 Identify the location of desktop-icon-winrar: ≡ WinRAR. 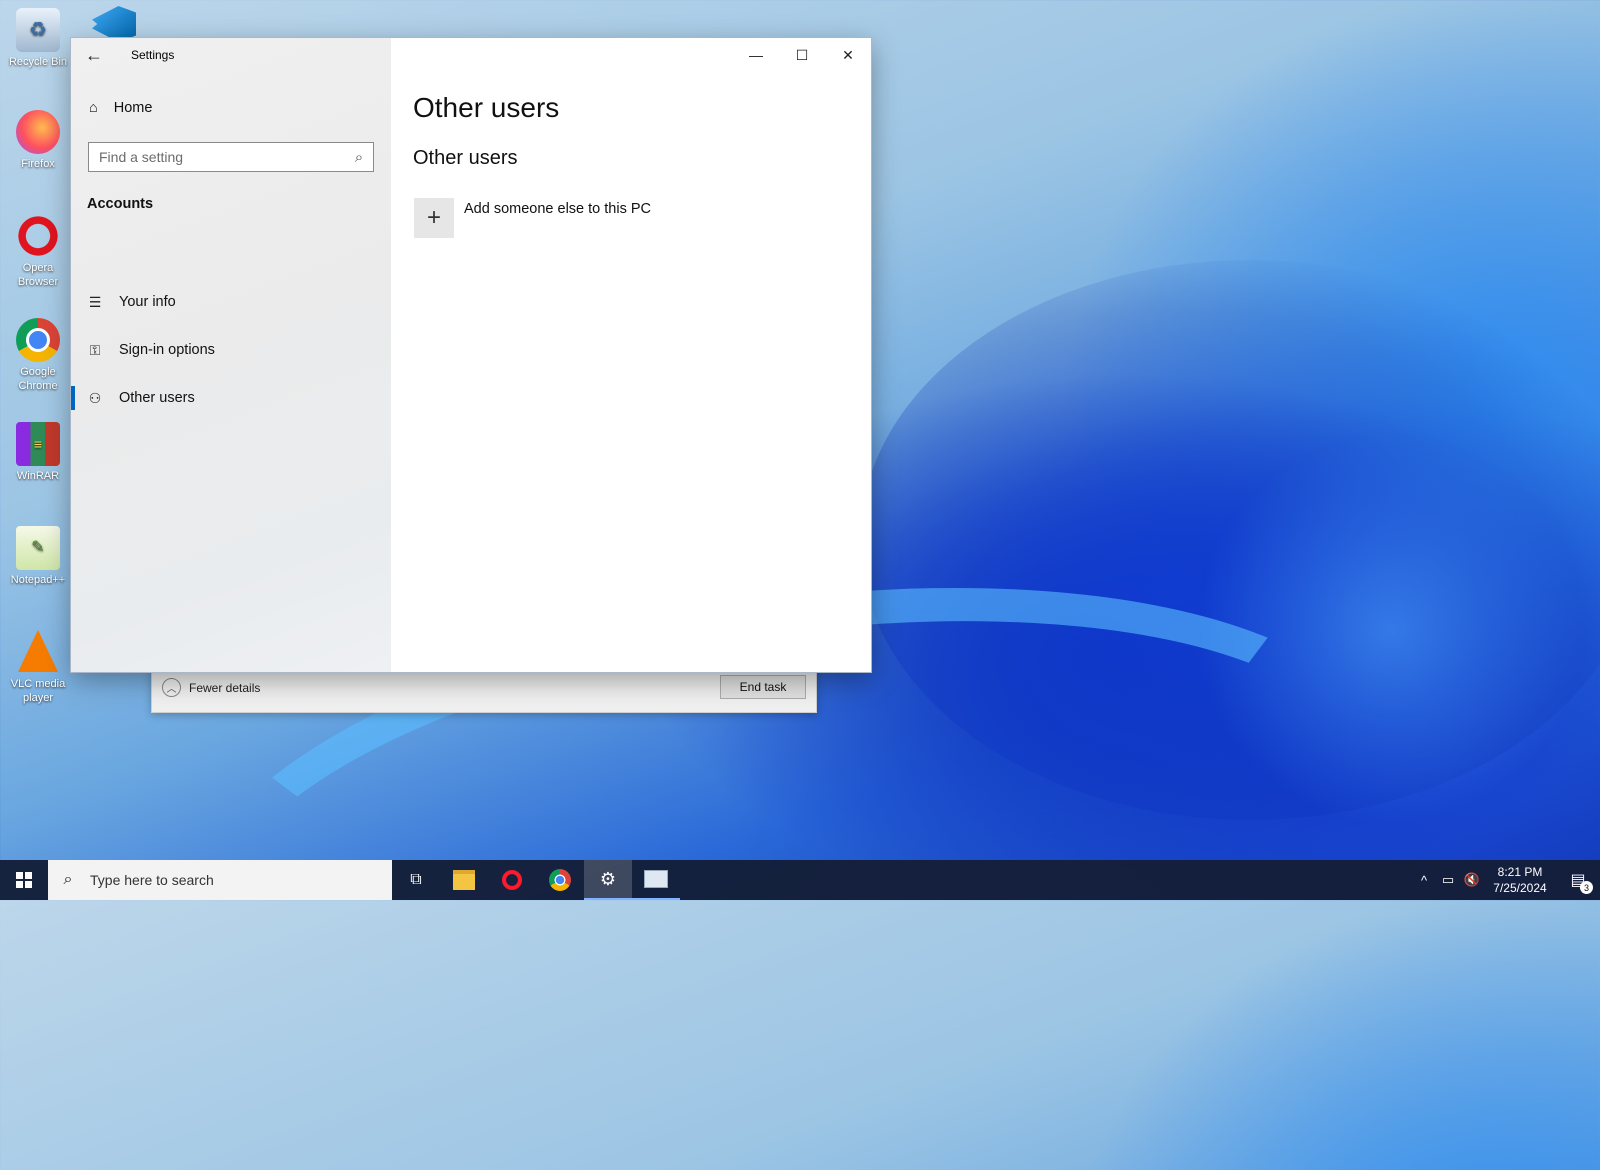
(38, 452).